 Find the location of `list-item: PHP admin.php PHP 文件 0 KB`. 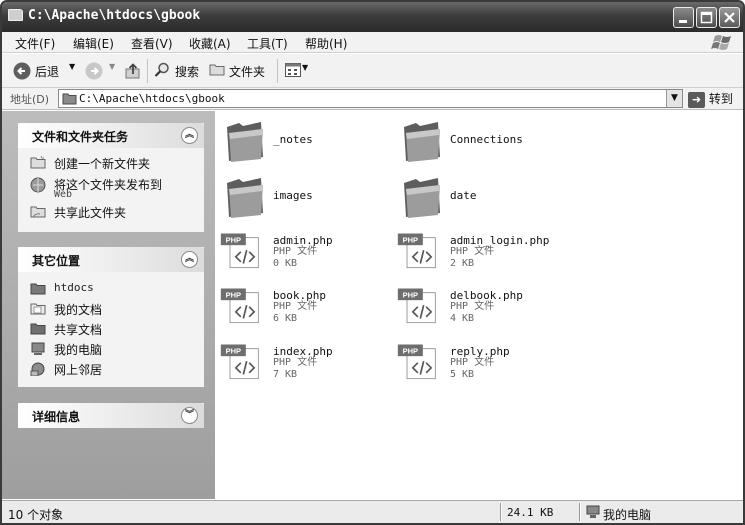

list-item: PHP admin.php PHP 文件 0 KB is located at coordinates (305, 253).